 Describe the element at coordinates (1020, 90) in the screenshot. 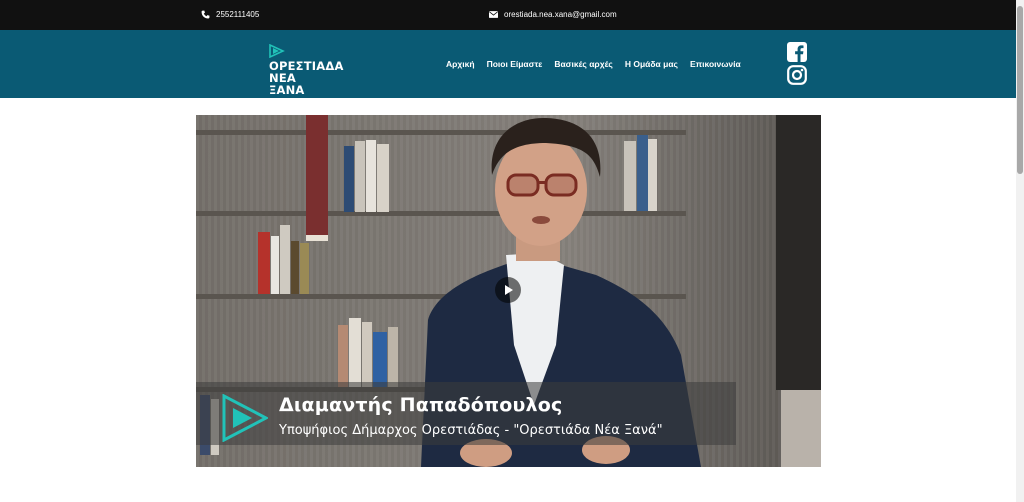

I see `scrollbar-thumb` at that location.